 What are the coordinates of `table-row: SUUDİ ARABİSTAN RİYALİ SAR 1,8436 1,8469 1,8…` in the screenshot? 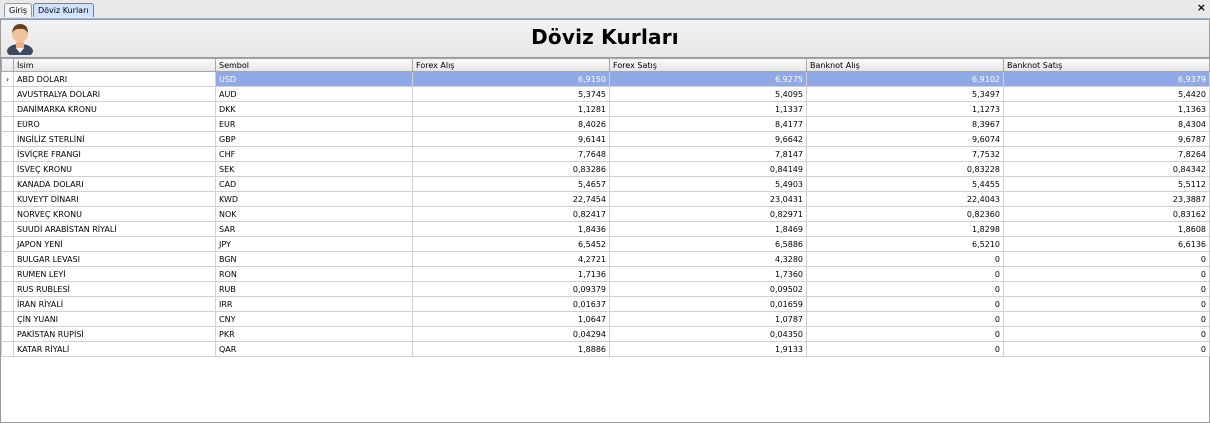 It's located at (605, 229).